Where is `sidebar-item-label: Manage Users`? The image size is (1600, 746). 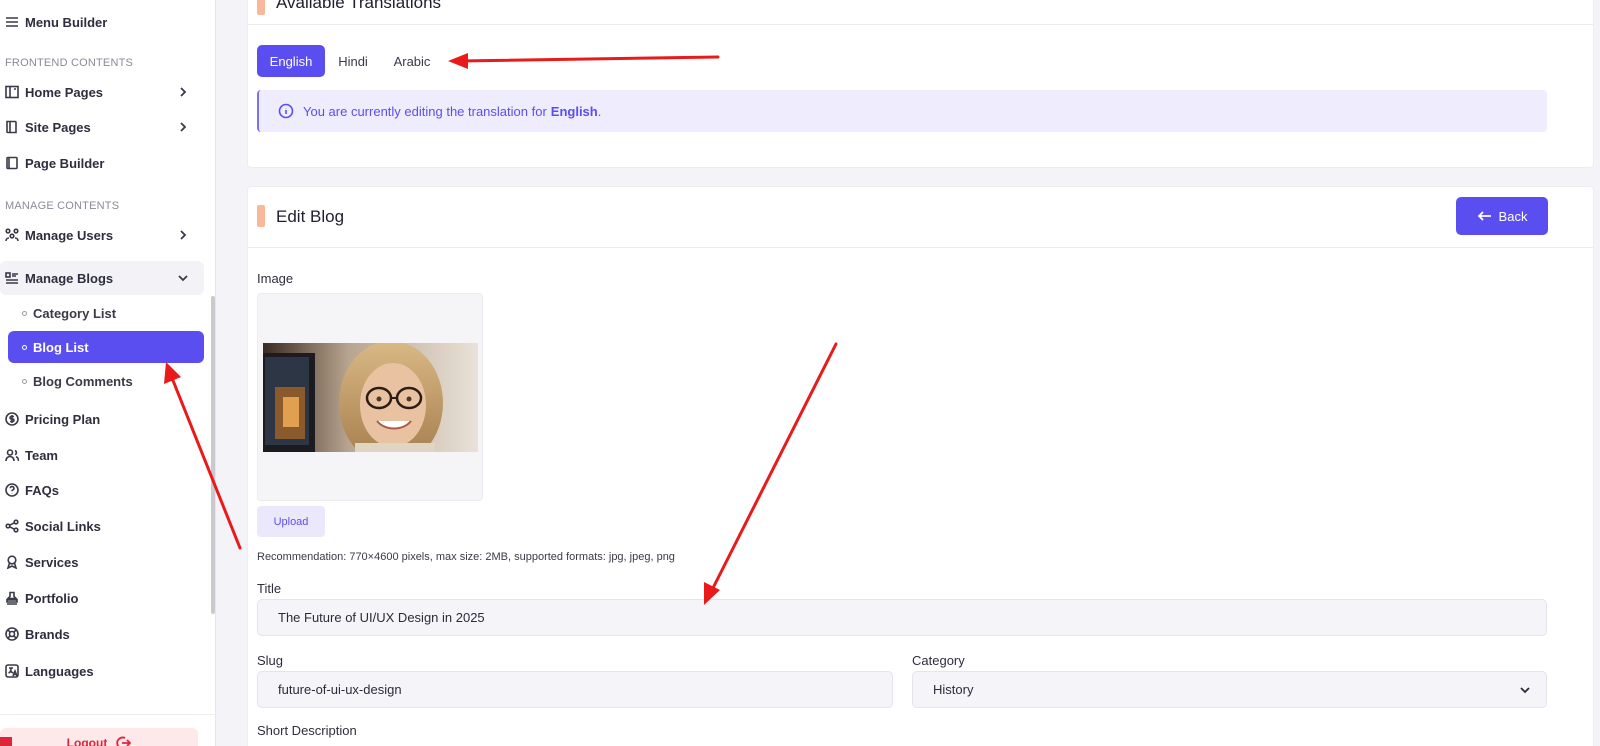
sidebar-item-label: Manage Users is located at coordinates (69, 235).